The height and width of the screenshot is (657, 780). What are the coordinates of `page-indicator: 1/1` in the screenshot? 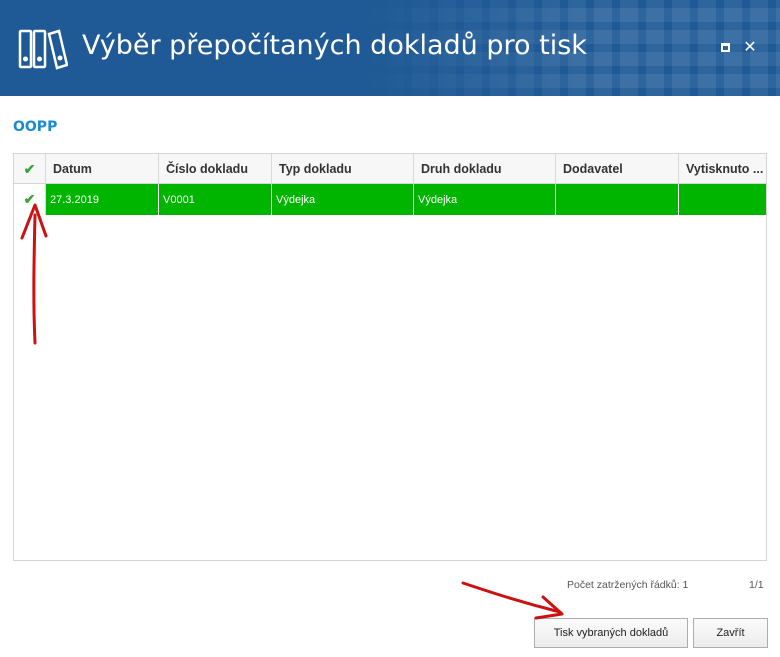 It's located at (756, 585).